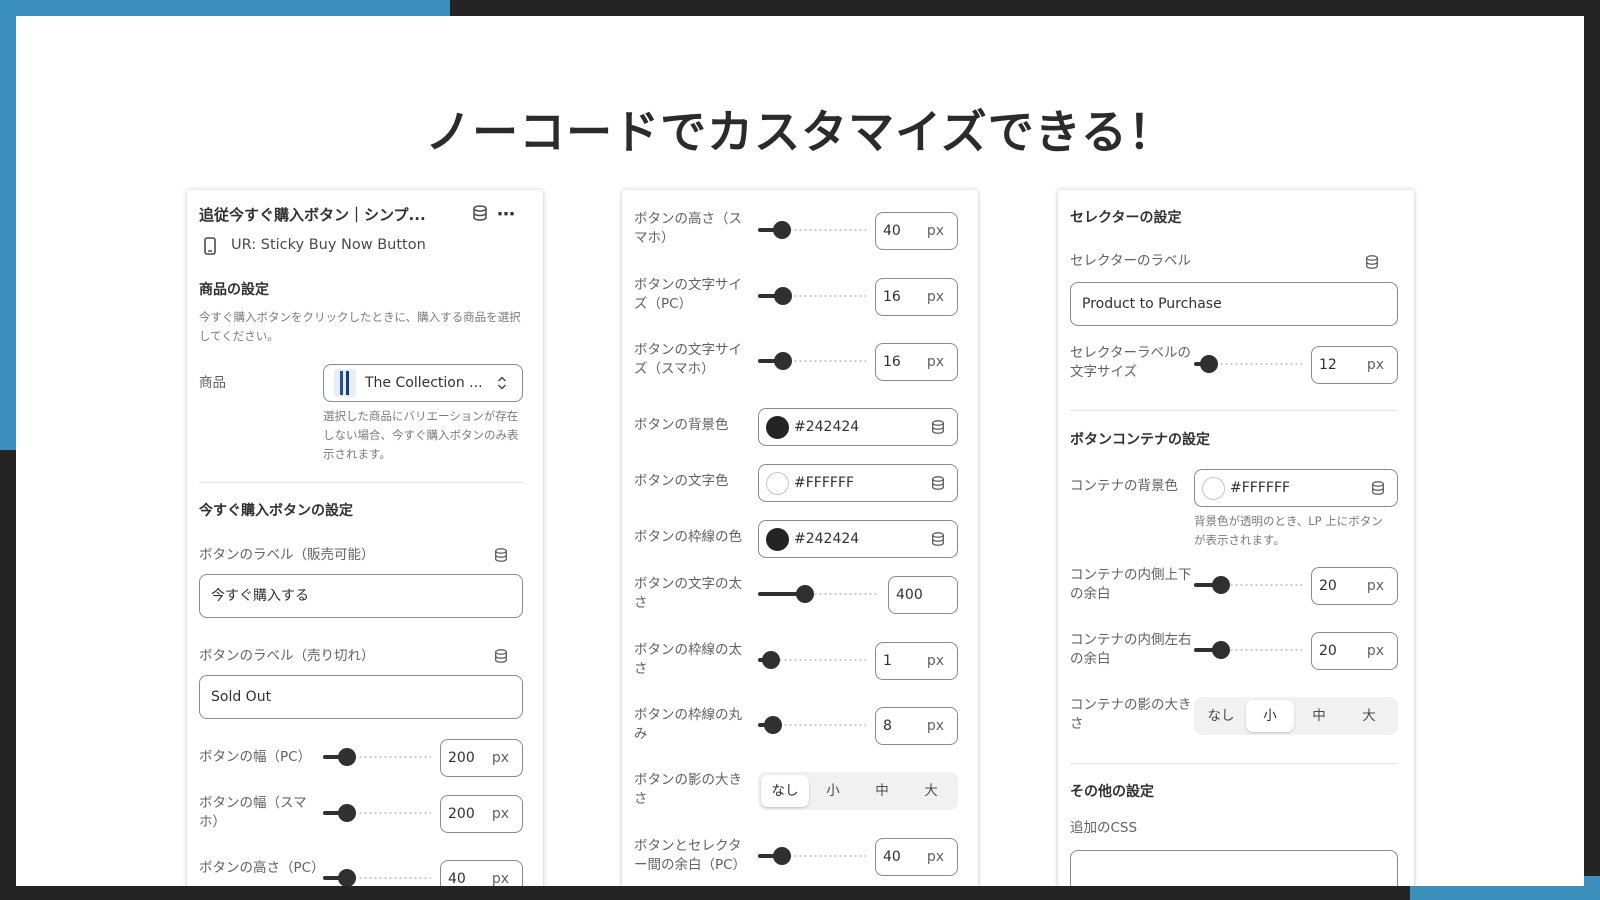 The image size is (1600, 900). Describe the element at coordinates (812, 660) in the screenshot. I see `border-width-slider` at that location.